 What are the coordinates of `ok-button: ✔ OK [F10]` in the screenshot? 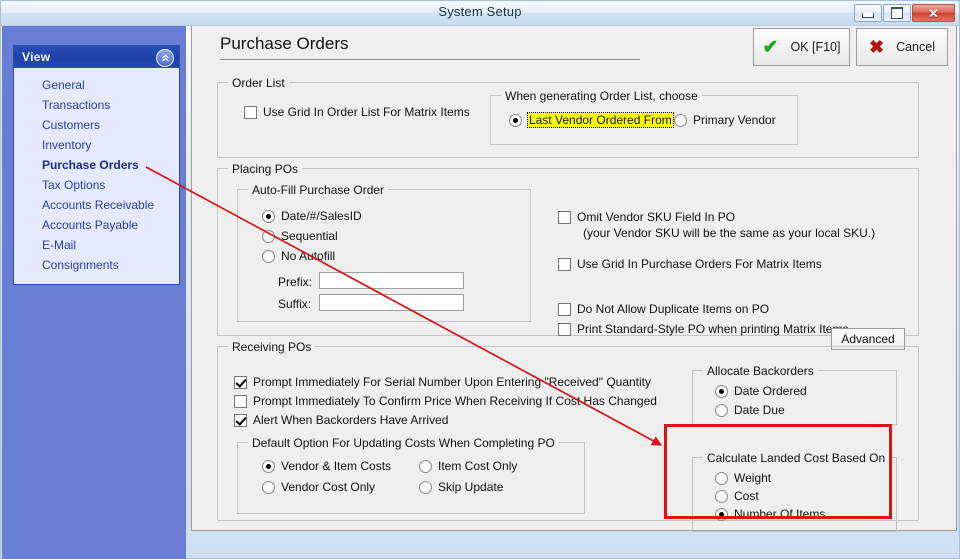 It's located at (801, 47).